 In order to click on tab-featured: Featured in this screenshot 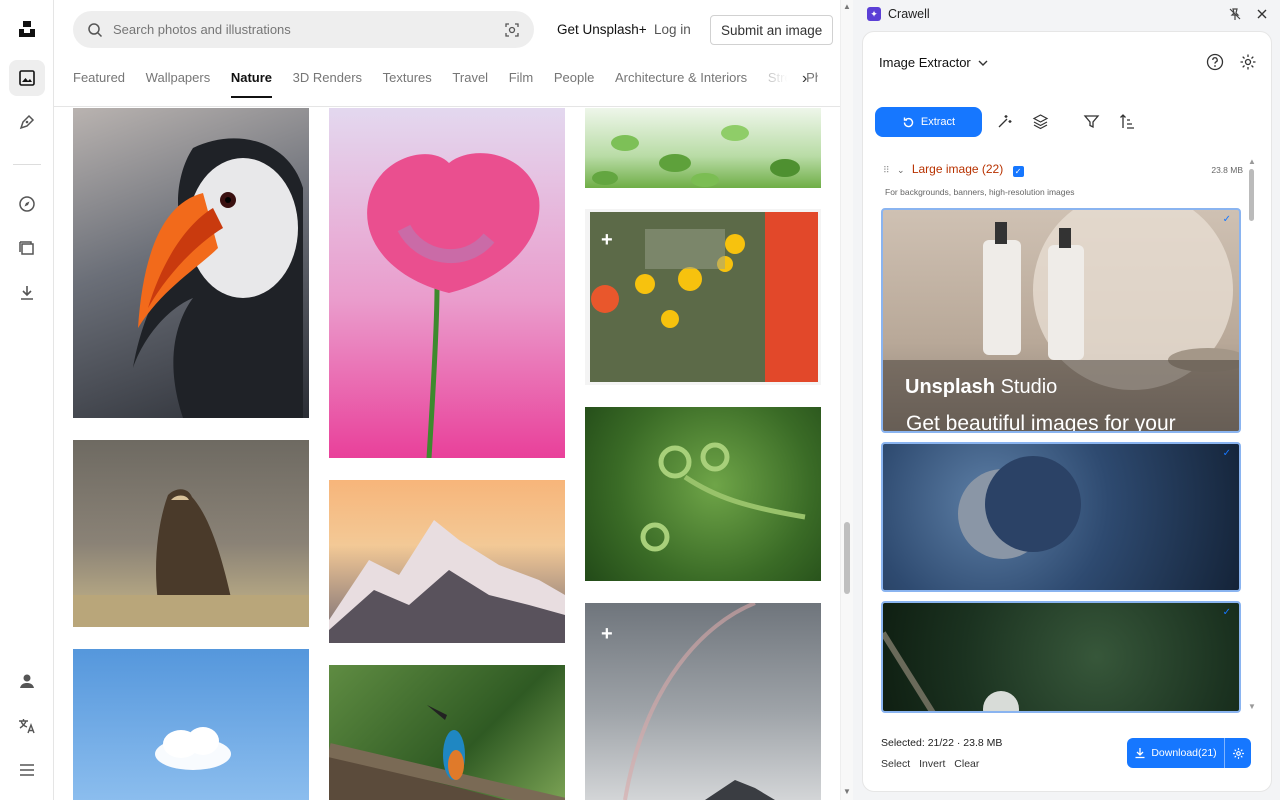, I will do `click(99, 83)`.